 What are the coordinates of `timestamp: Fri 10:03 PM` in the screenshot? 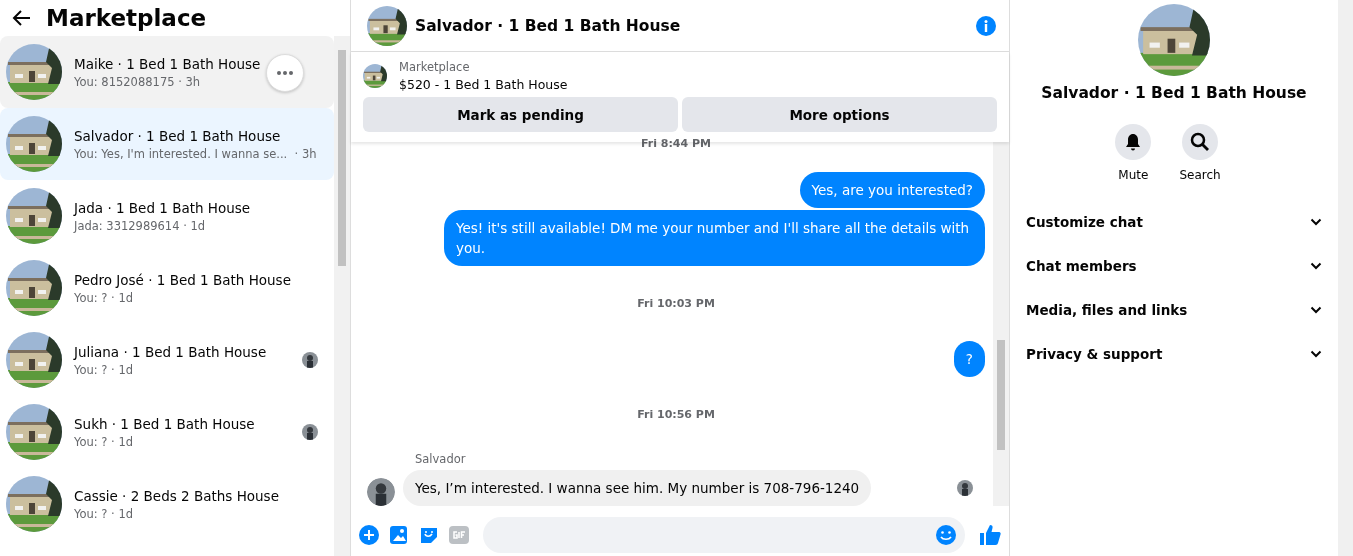 It's located at (676, 305).